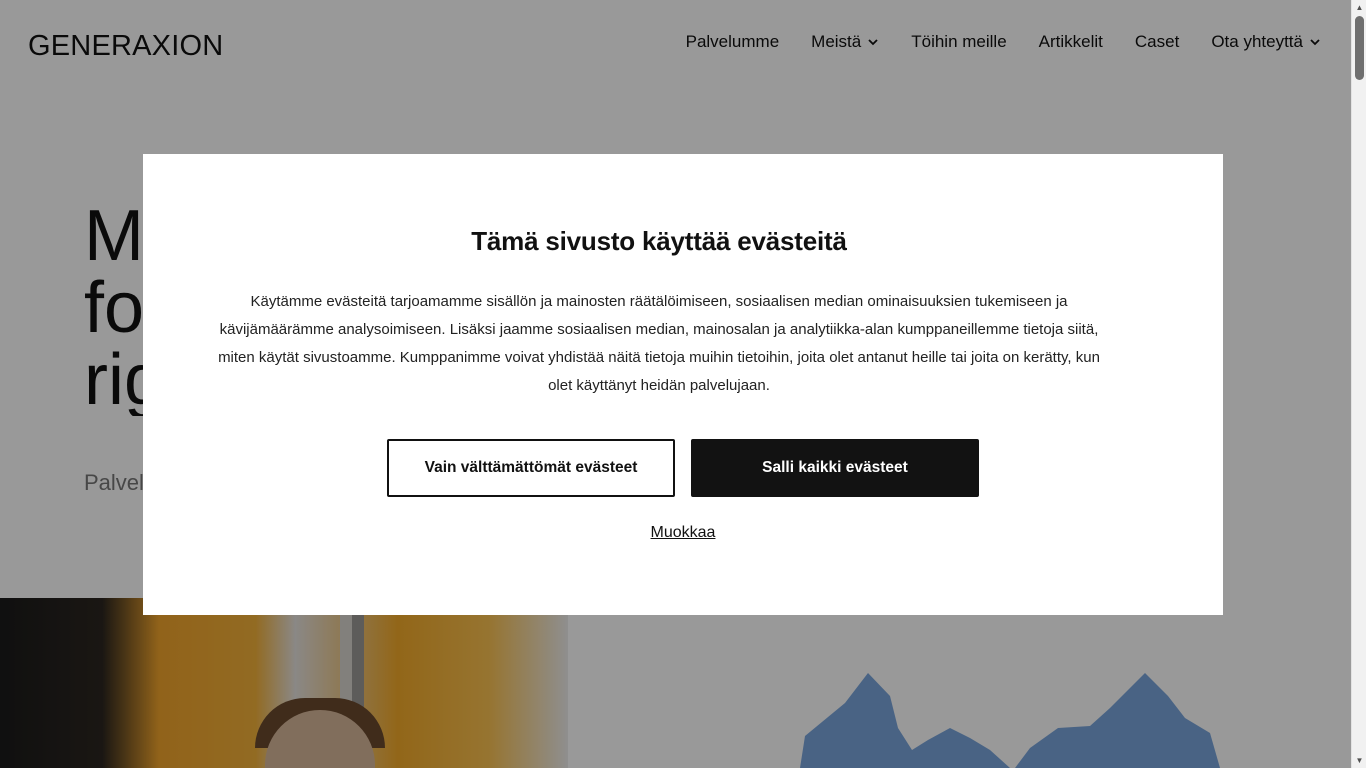 This screenshot has height=768, width=1366. I want to click on necessary-cookies-button: Vain välttämättömät evästeet, so click(531, 468).